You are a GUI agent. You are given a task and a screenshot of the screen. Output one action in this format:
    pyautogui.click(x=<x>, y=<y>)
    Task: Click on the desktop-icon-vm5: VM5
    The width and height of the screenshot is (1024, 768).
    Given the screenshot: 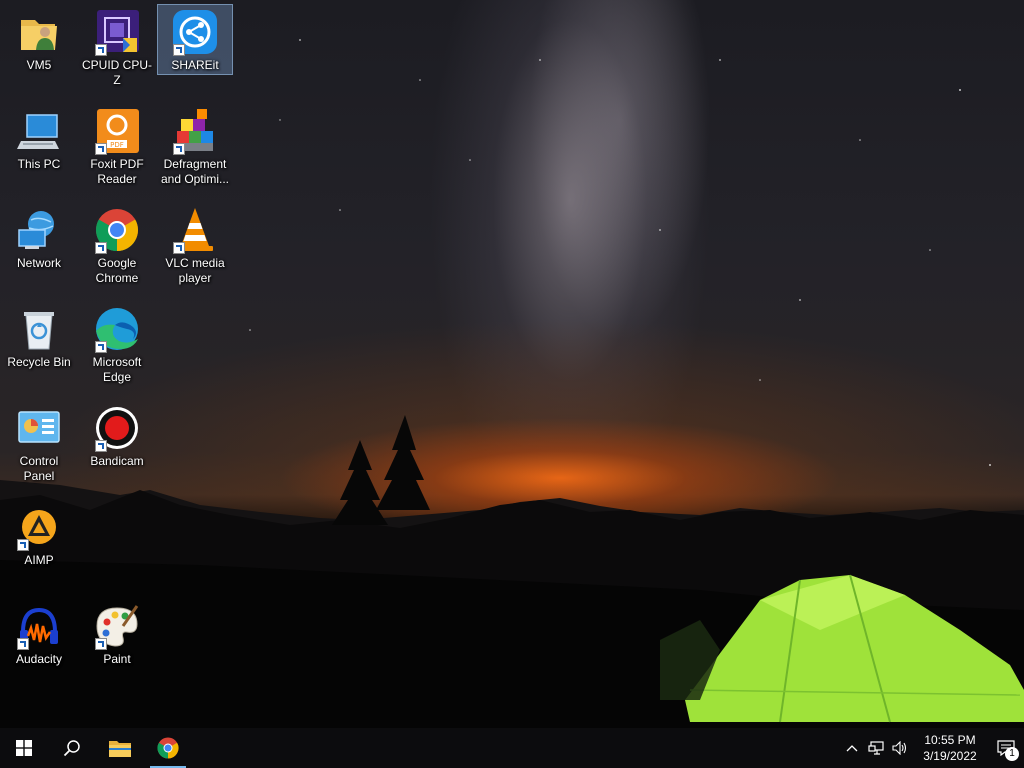 What is the action you would take?
    pyautogui.click(x=39, y=49)
    